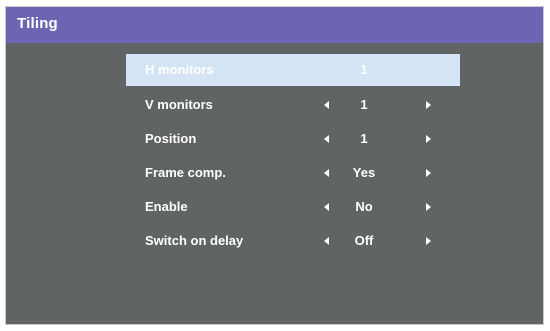 The height and width of the screenshot is (331, 550). Describe the element at coordinates (364, 206) in the screenshot. I see `menu-item-value: No` at that location.